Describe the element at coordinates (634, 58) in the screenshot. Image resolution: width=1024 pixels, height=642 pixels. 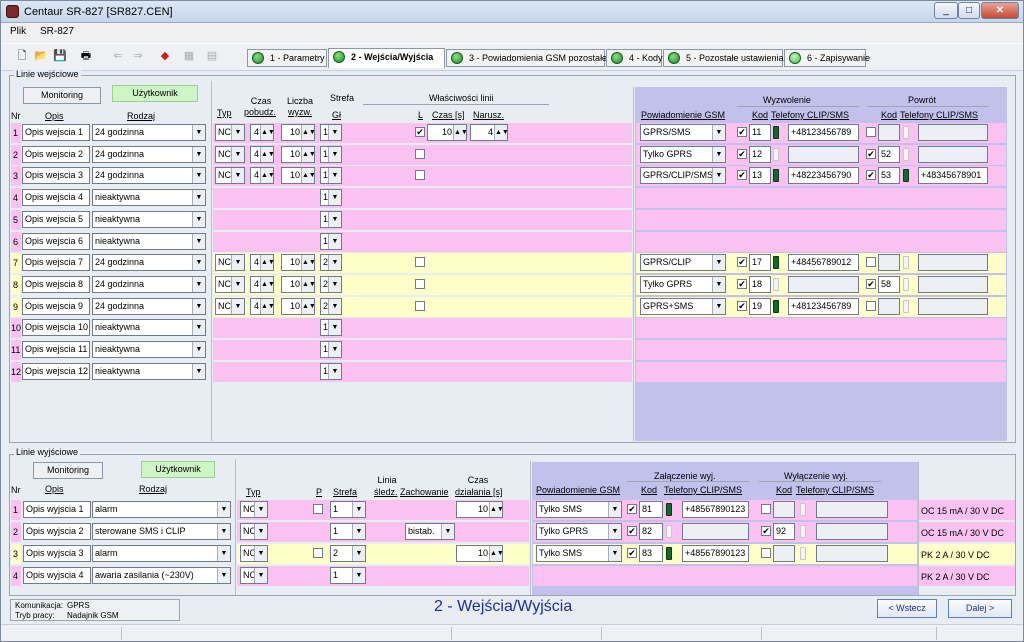
I see `tab-kody: 4 - Kody` at that location.